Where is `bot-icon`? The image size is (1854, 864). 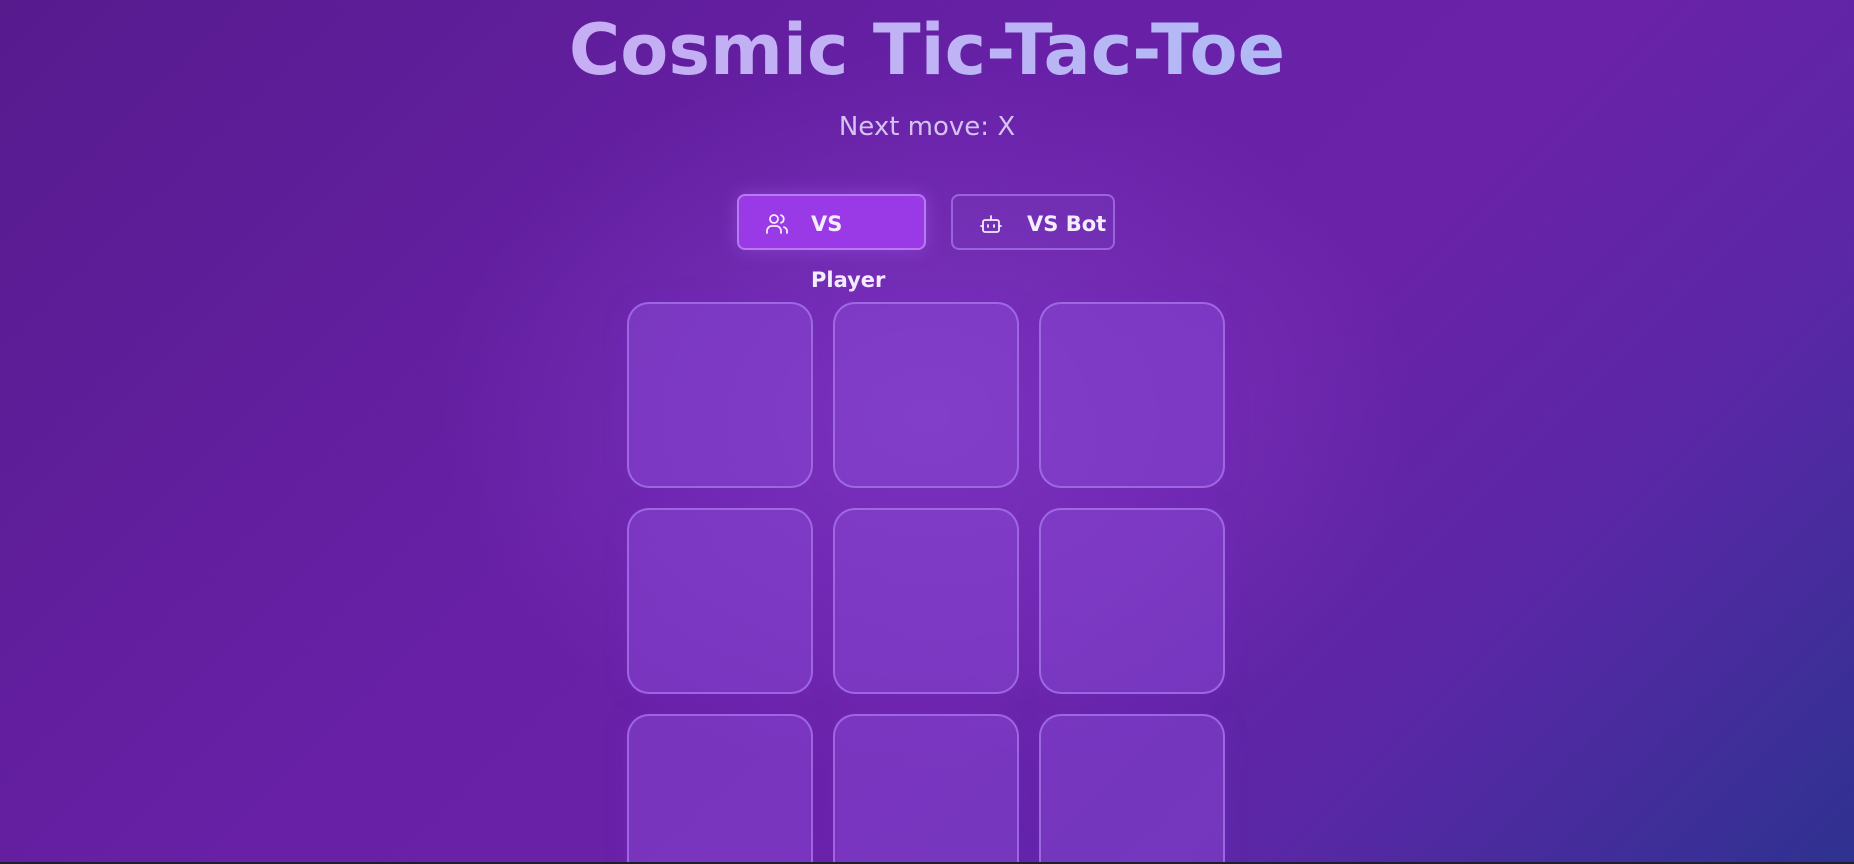 bot-icon is located at coordinates (991, 224).